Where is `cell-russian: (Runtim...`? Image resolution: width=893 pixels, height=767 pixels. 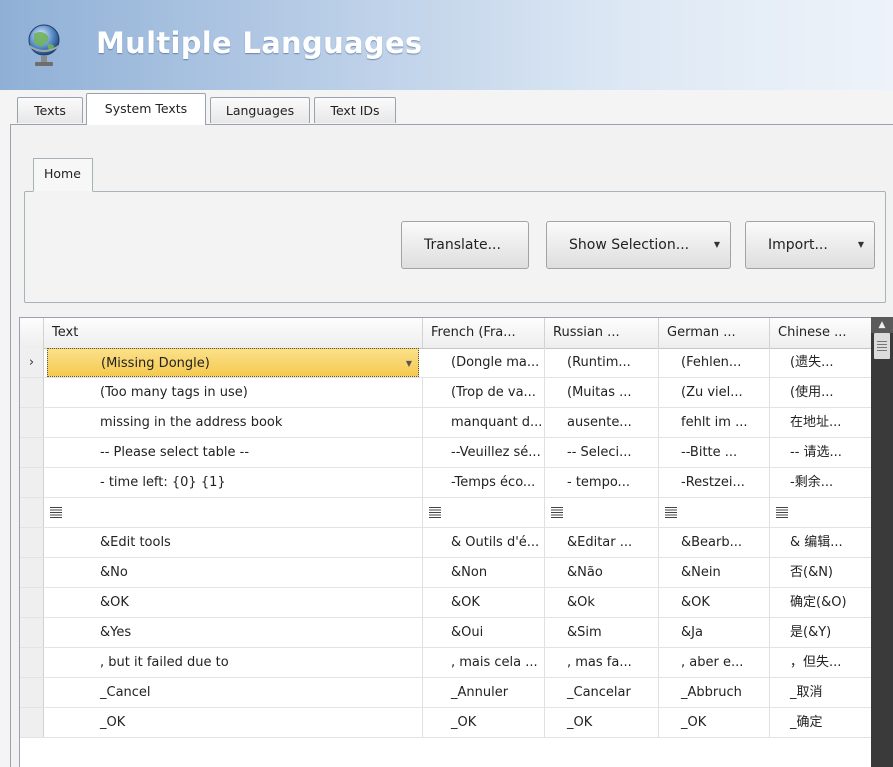 cell-russian: (Runtim... is located at coordinates (602, 362).